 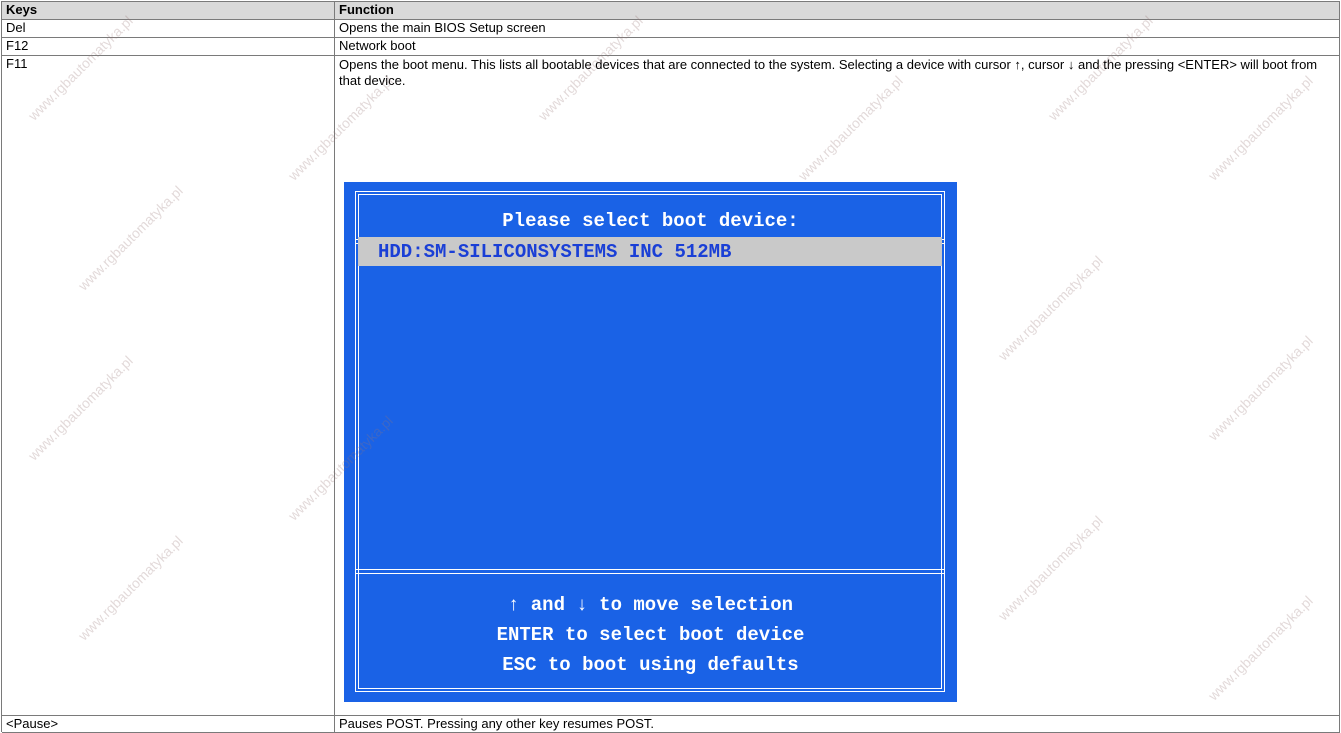 What do you see at coordinates (168, 724) in the screenshot?
I see `key-cell: <Pause>` at bounding box center [168, 724].